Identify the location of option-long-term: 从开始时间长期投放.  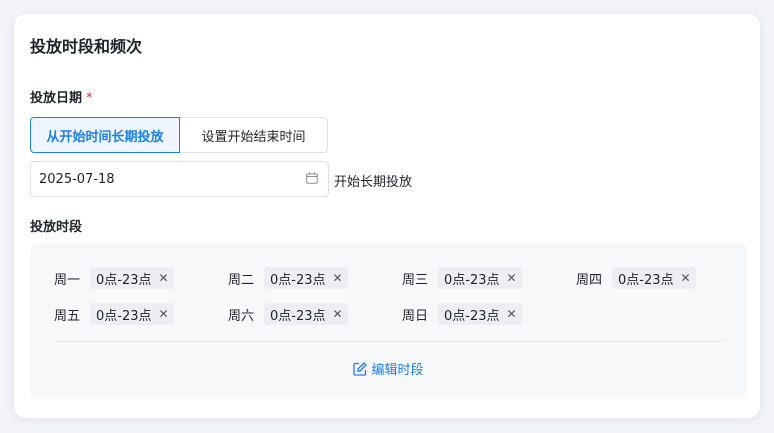
(105, 135).